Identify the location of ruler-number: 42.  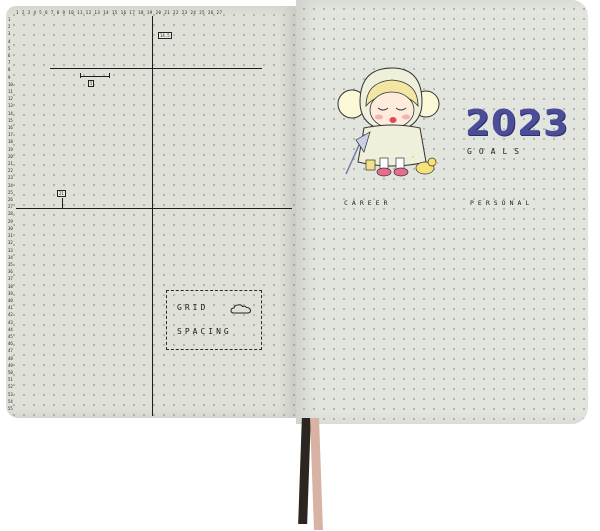
(10, 315).